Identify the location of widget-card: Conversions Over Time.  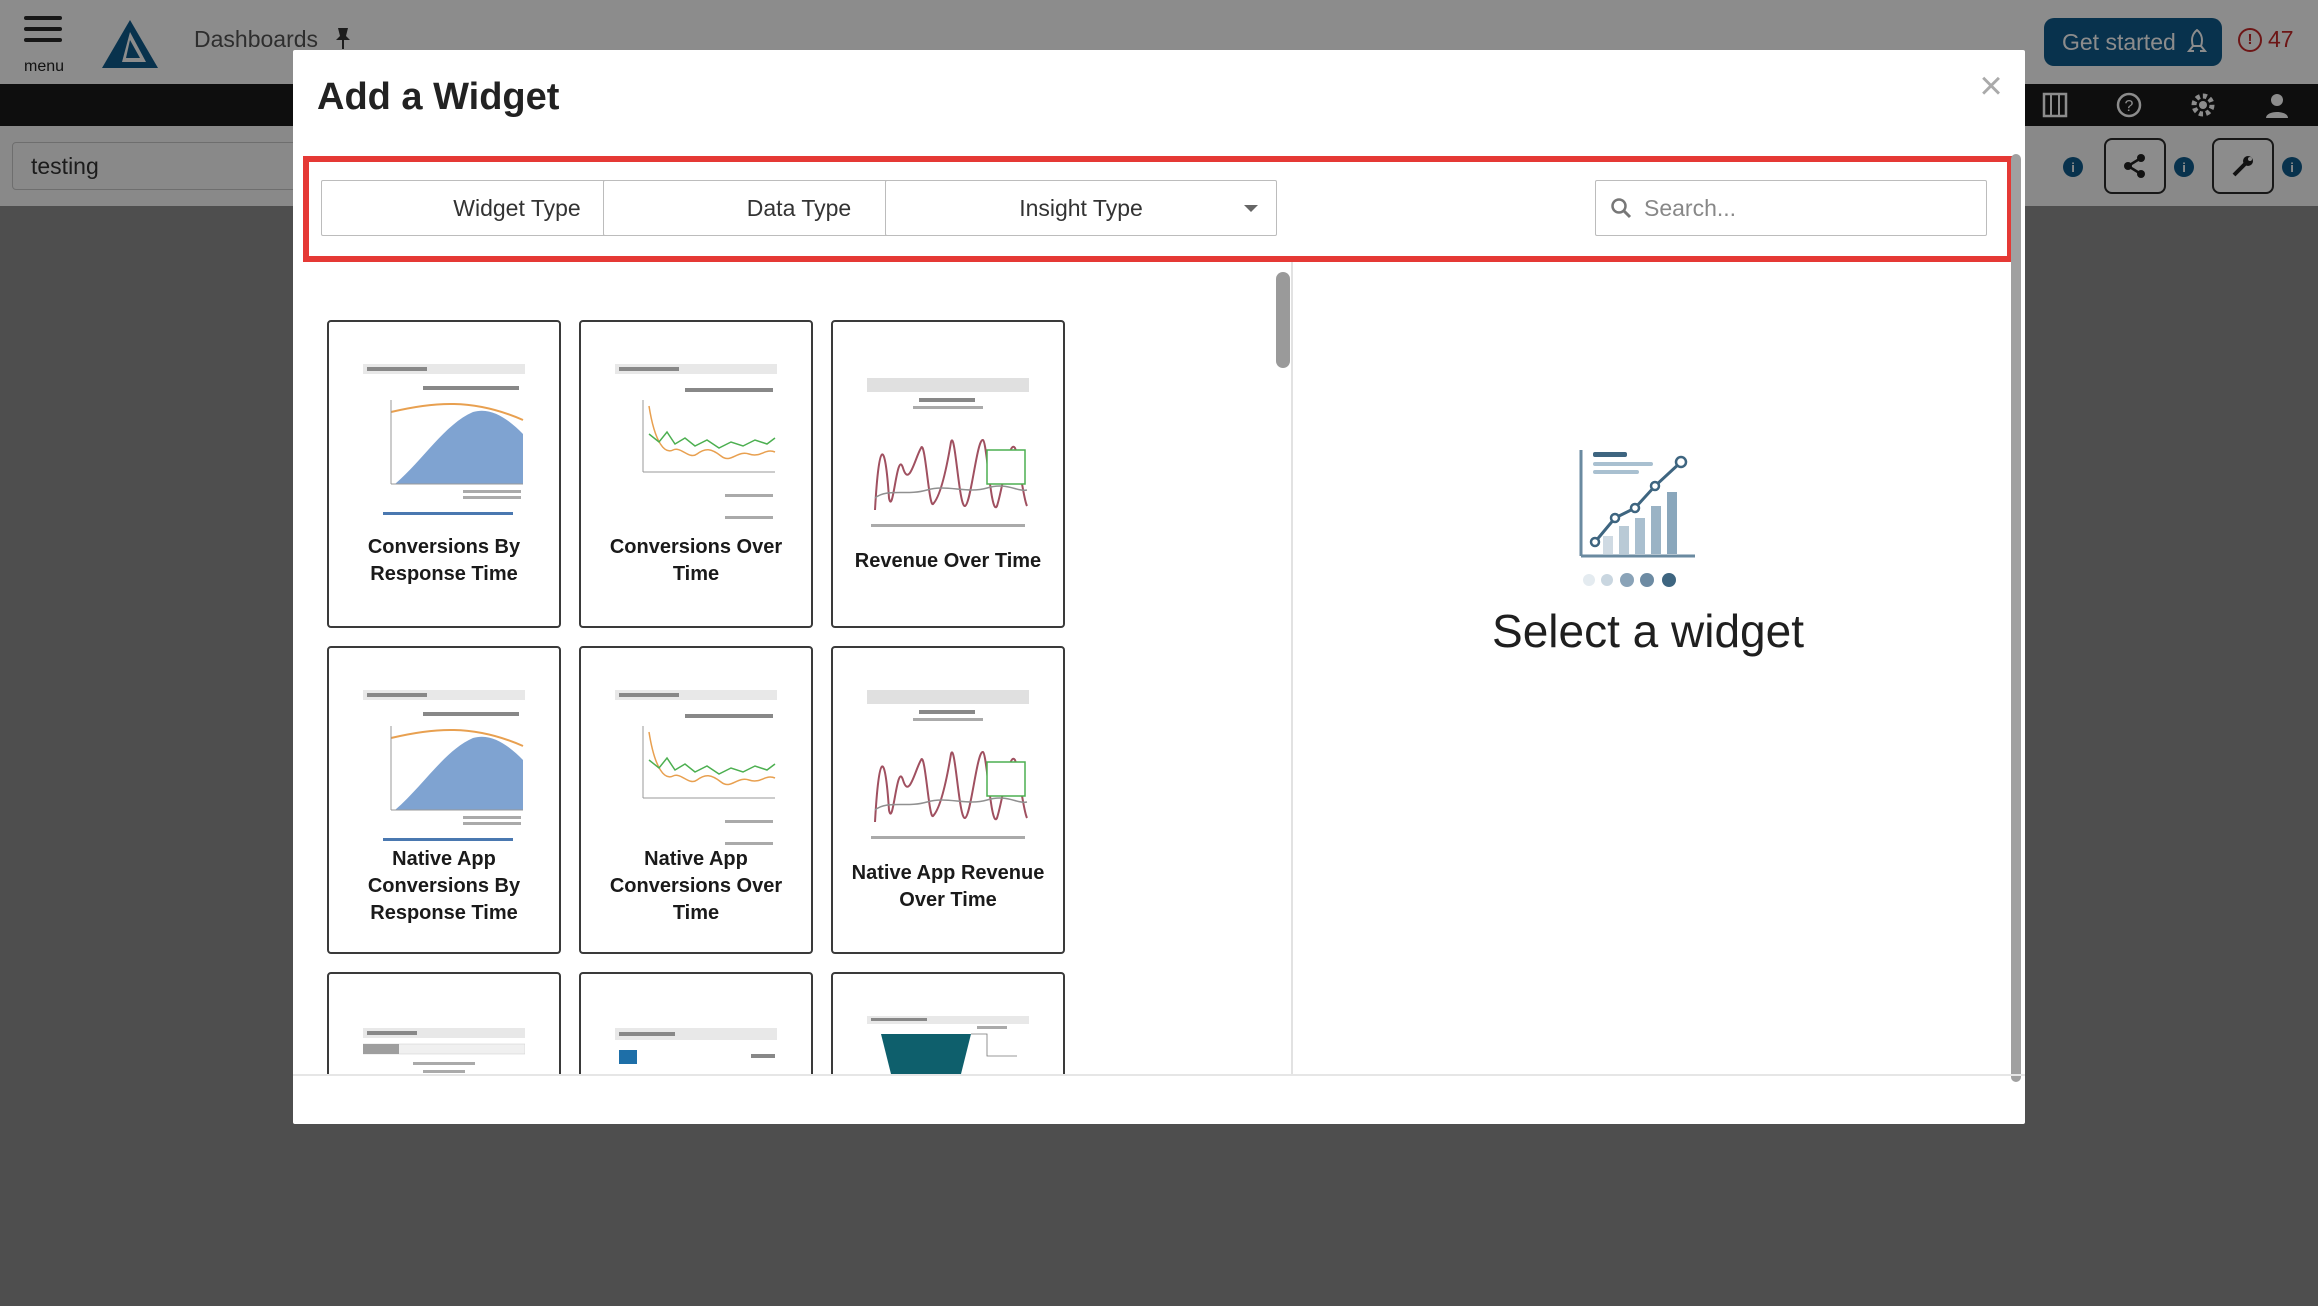
(696, 474).